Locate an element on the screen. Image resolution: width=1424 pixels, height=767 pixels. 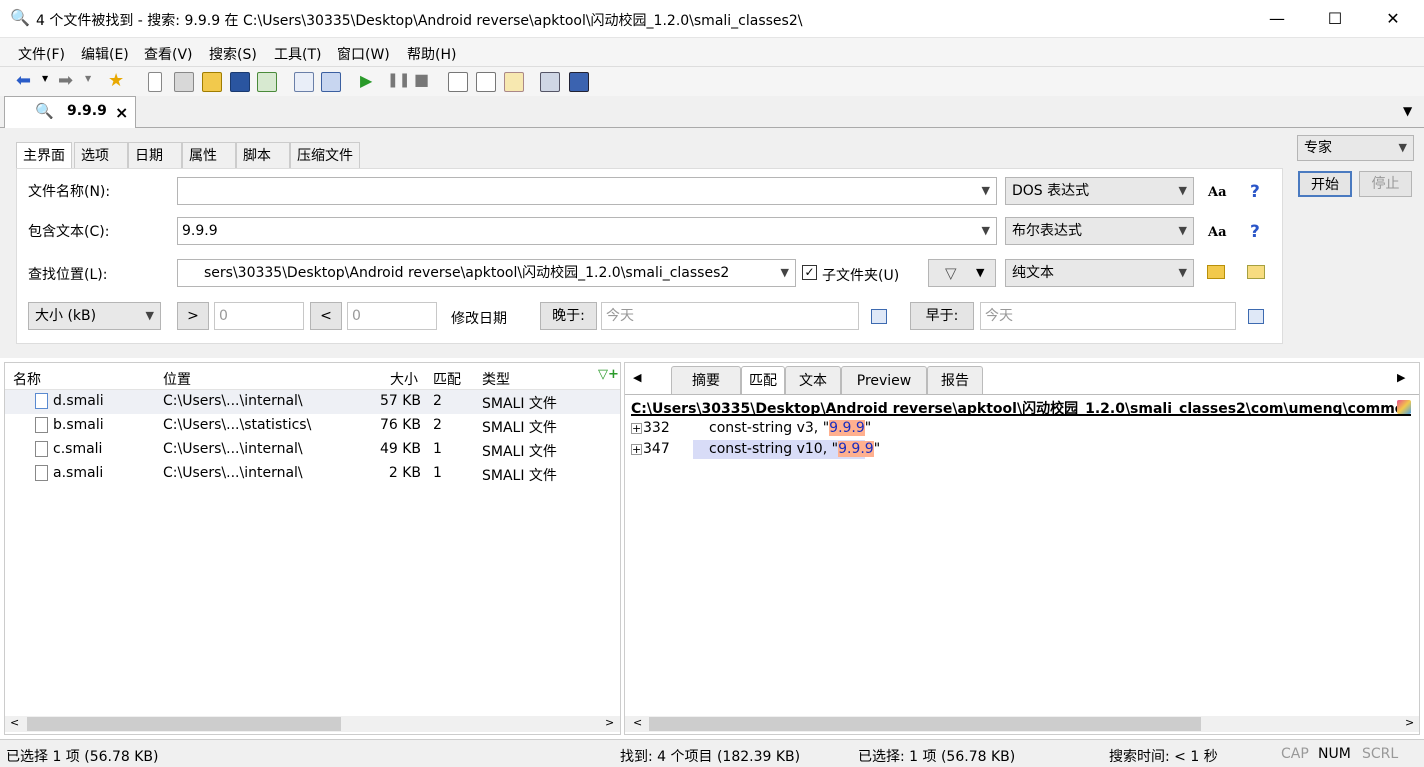
col-header-name: 名称 is located at coordinates (27, 379).